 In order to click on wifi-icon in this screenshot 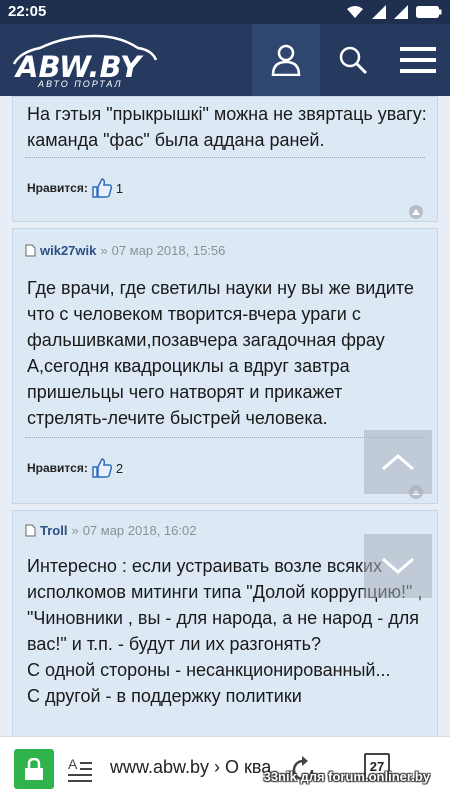, I will do `click(355, 12)`.